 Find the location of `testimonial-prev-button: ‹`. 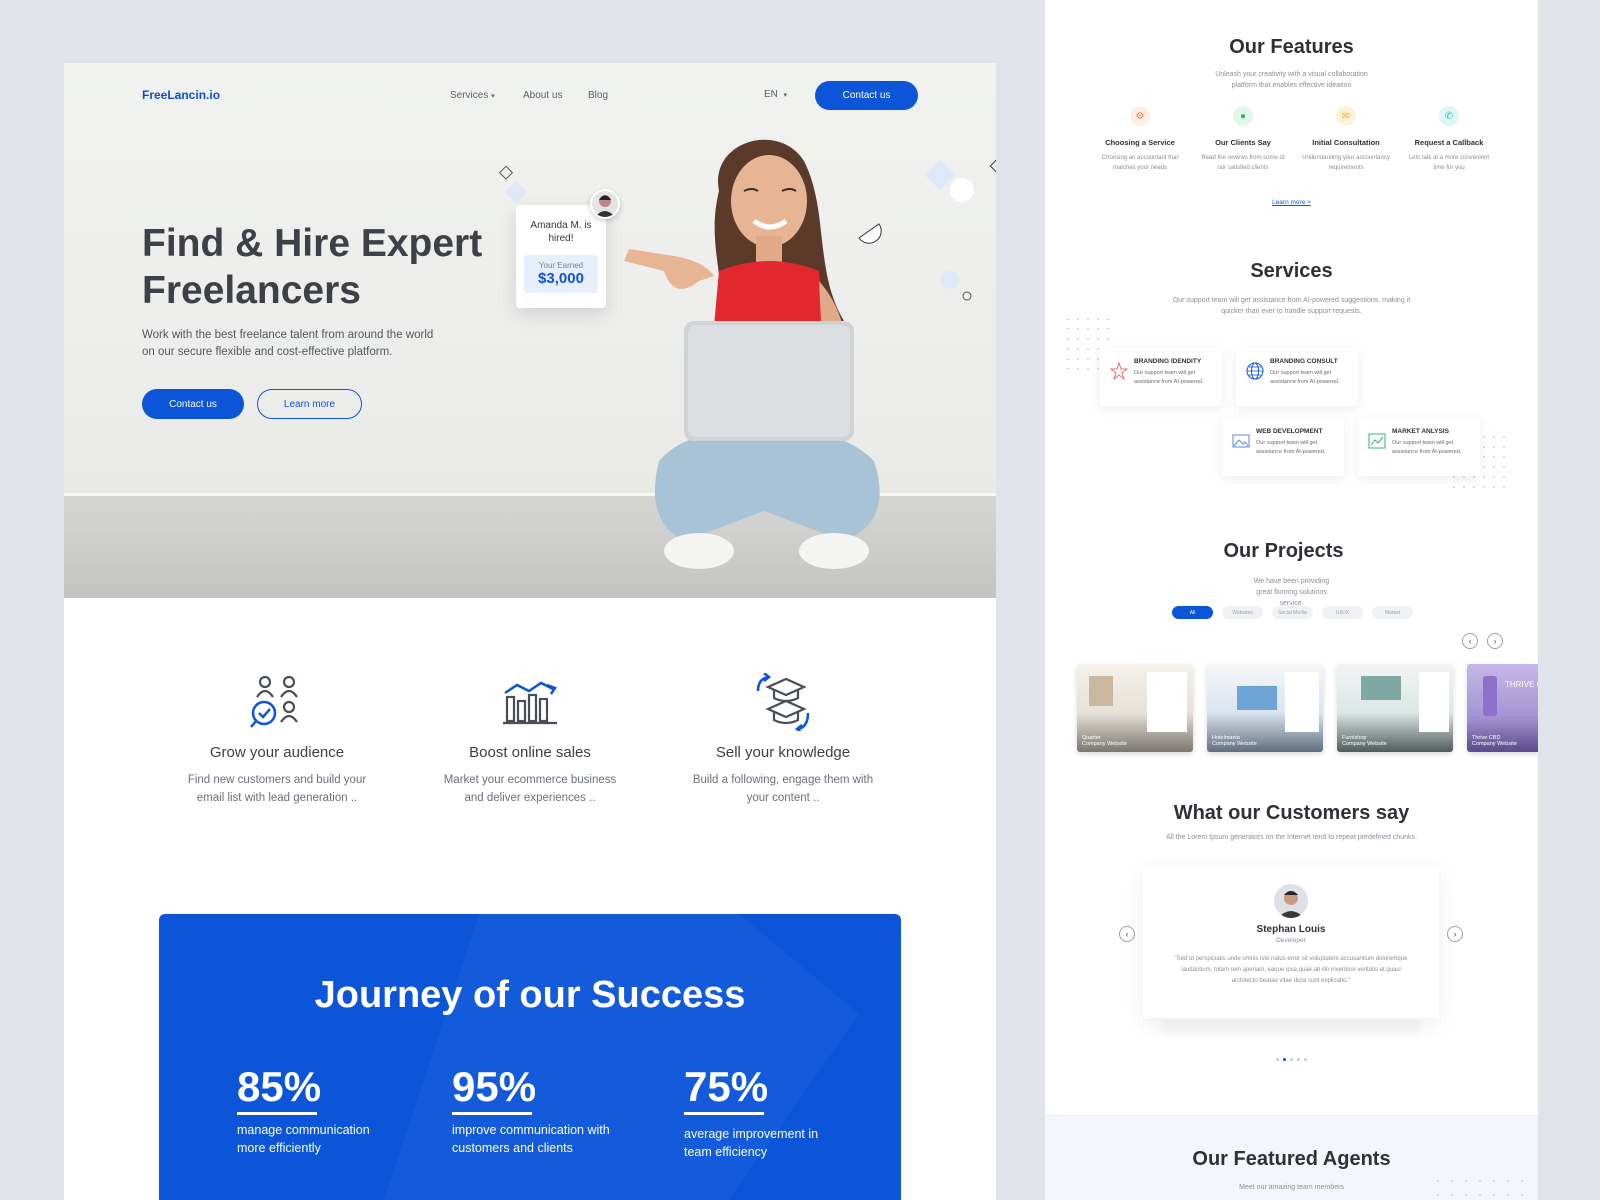

testimonial-prev-button: ‹ is located at coordinates (1127, 934).